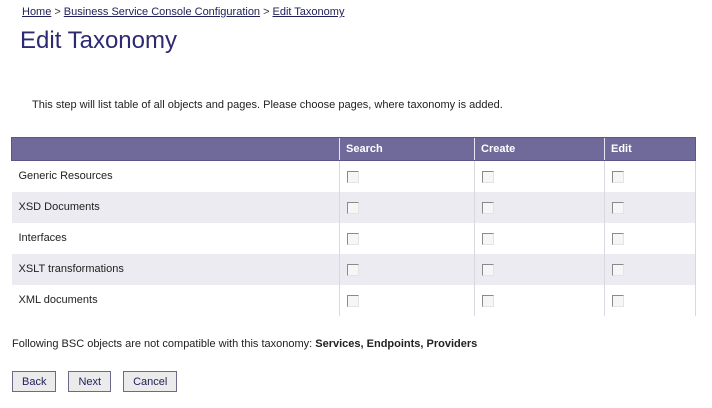 This screenshot has height=408, width=712. I want to click on table-row: XSD Documents, so click(353, 207).